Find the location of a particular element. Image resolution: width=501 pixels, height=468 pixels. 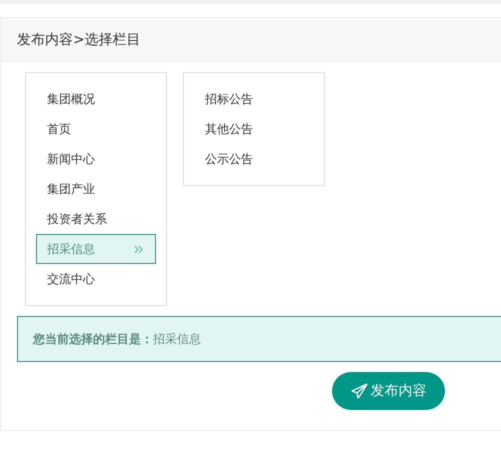

category-item: 交流中心 is located at coordinates (96, 279).